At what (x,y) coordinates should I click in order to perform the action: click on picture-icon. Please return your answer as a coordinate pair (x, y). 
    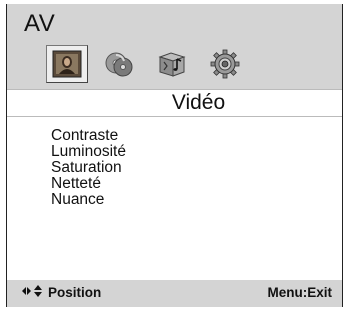
    Looking at the image, I should click on (67, 64).